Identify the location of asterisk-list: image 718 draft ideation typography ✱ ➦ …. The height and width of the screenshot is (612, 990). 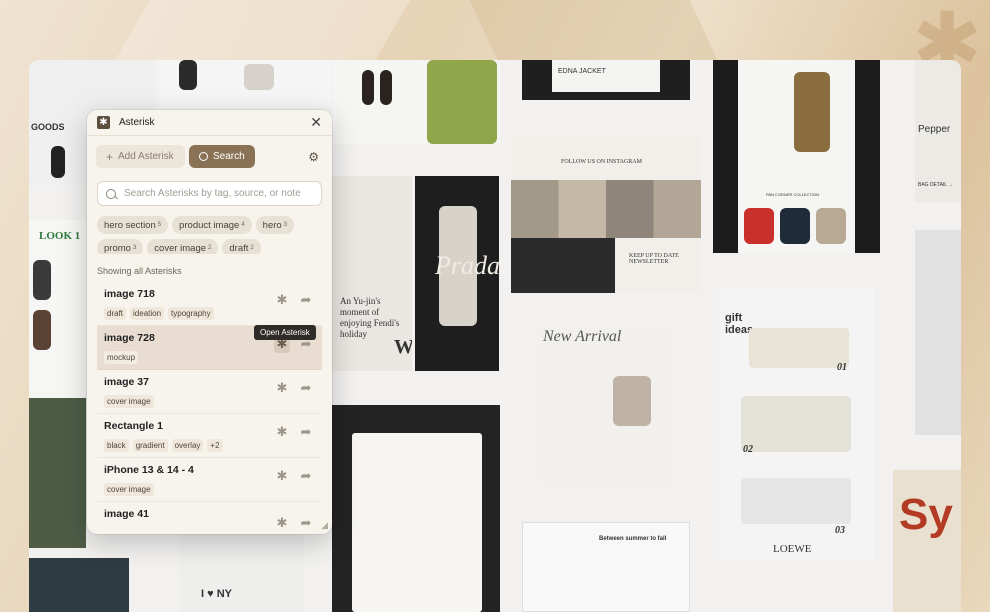
(209, 408).